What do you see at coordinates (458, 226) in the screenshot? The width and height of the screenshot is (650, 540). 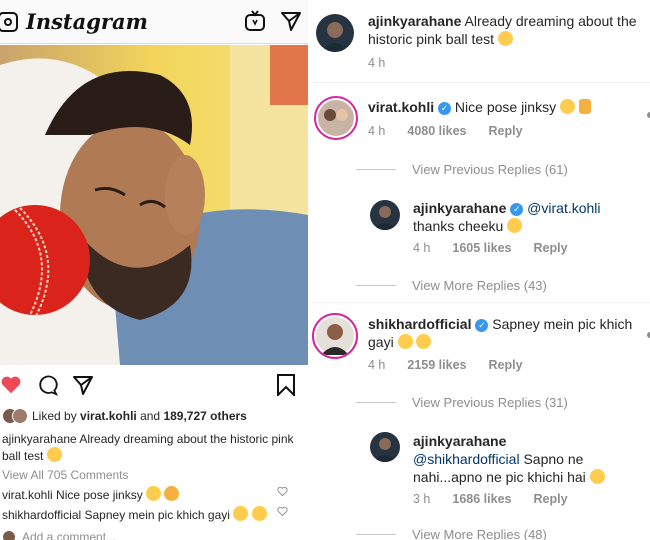 I see `comment-text: thanks cheeku` at bounding box center [458, 226].